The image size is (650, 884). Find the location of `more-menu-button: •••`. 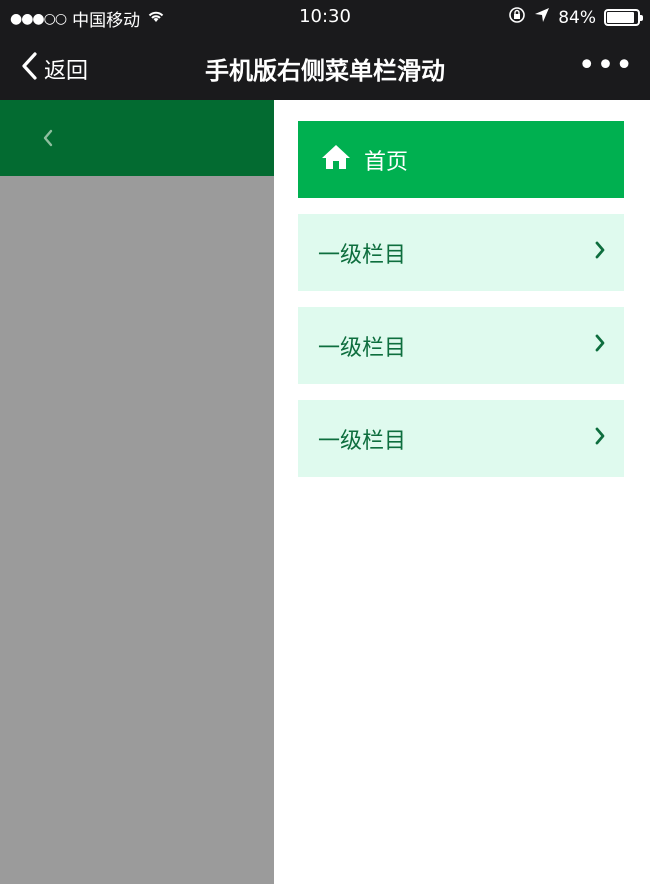

more-menu-button: ••• is located at coordinates (606, 65).